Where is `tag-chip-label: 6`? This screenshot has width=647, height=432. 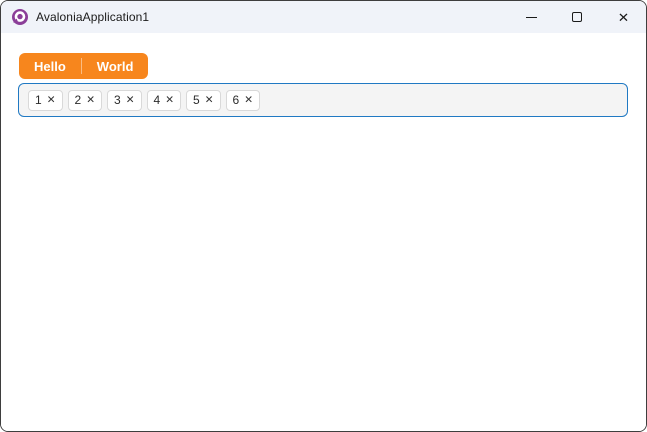
tag-chip-label: 6 is located at coordinates (236, 100).